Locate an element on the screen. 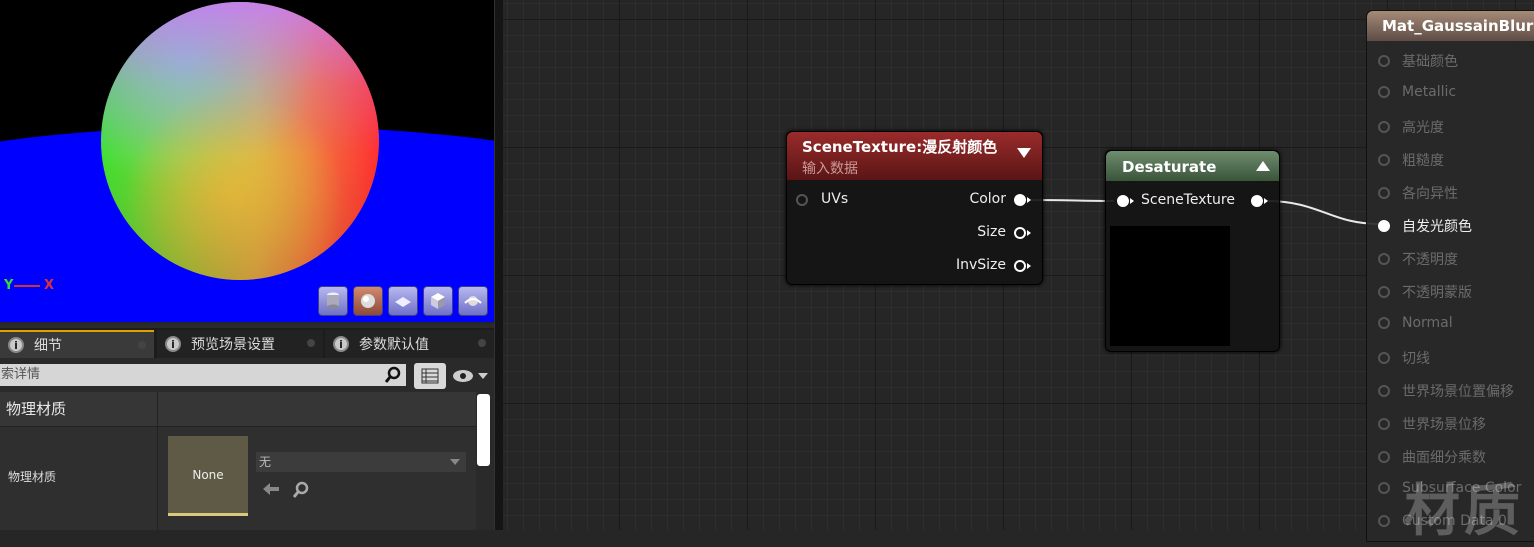 This screenshot has width=1534, height=547. result-node-title: Mat_GaussainBlur is located at coordinates (1450, 26).